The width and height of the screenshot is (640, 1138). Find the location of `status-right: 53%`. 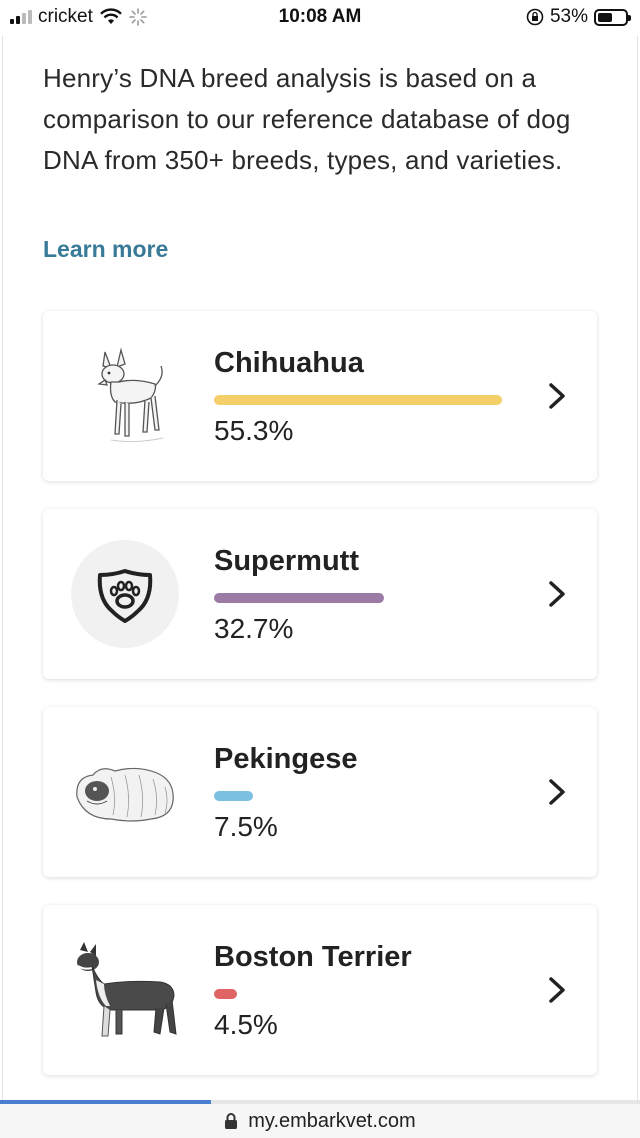

status-right: 53% is located at coordinates (578, 17).